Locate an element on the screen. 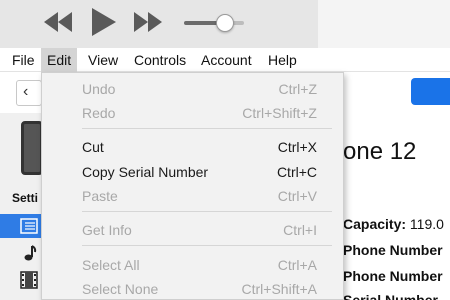 The width and height of the screenshot is (450, 300). fast-forward-icon is located at coordinates (148, 22).